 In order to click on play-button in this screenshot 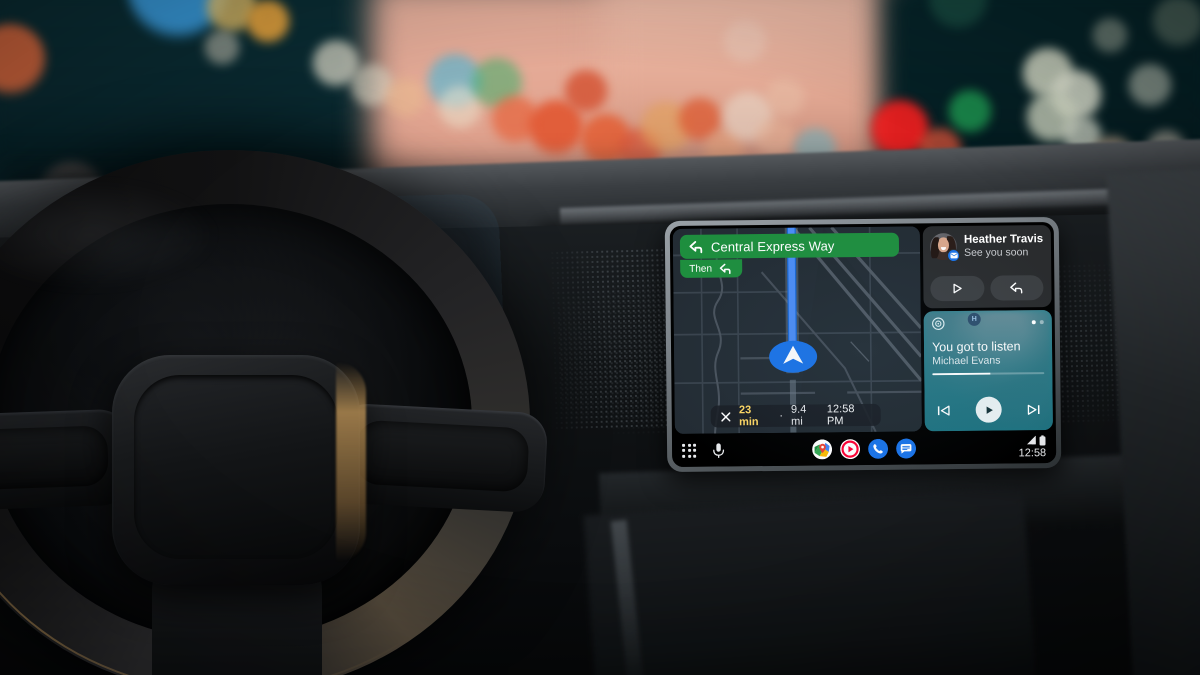, I will do `click(988, 409)`.